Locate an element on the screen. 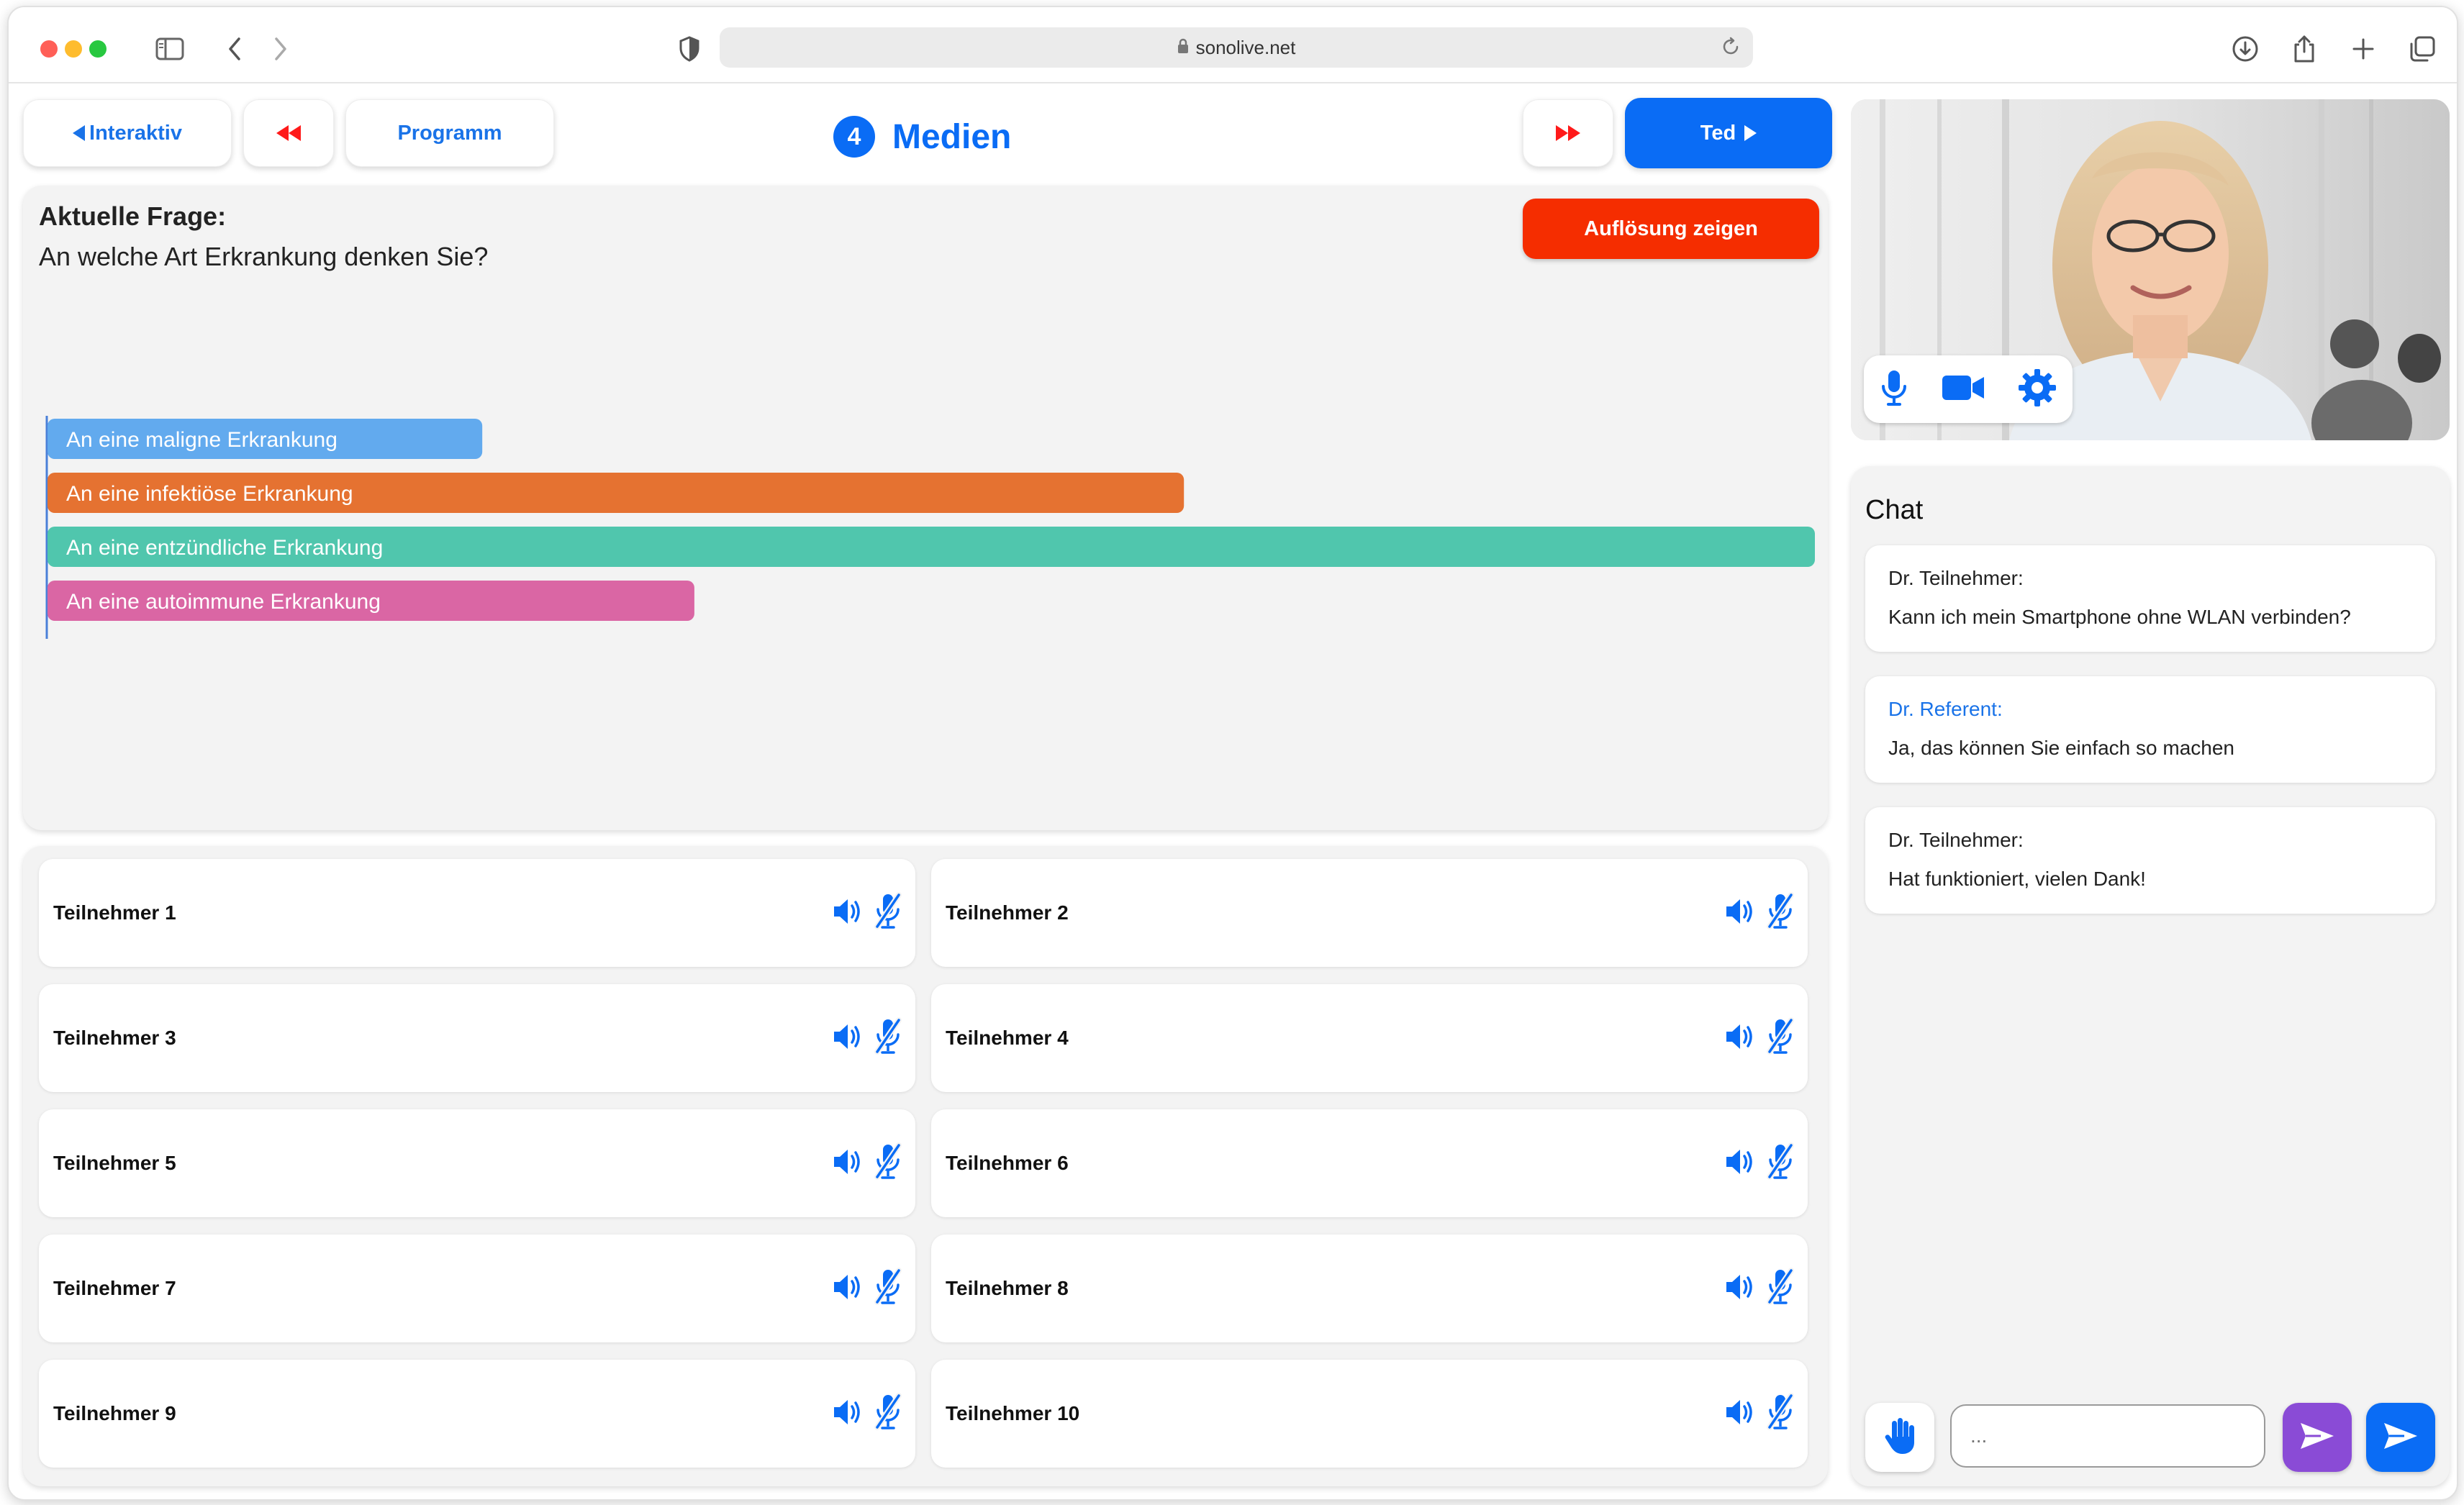 The width and height of the screenshot is (2464, 1505). participant-card: Teilnehmer 6 is located at coordinates (1369, 1163).